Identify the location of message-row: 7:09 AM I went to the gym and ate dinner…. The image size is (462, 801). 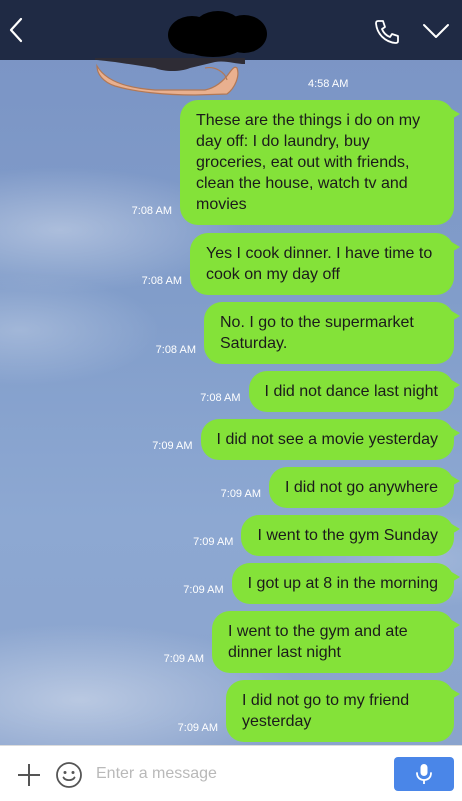
(311, 642).